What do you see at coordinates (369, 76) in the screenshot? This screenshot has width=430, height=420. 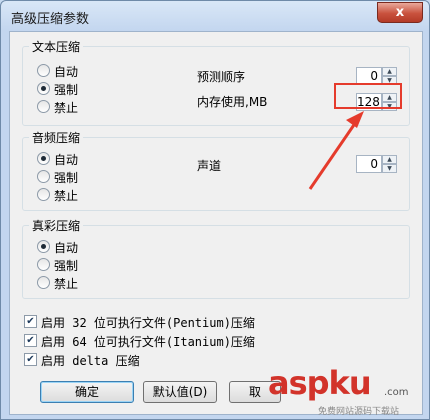 I see `predict-order-input: 0` at bounding box center [369, 76].